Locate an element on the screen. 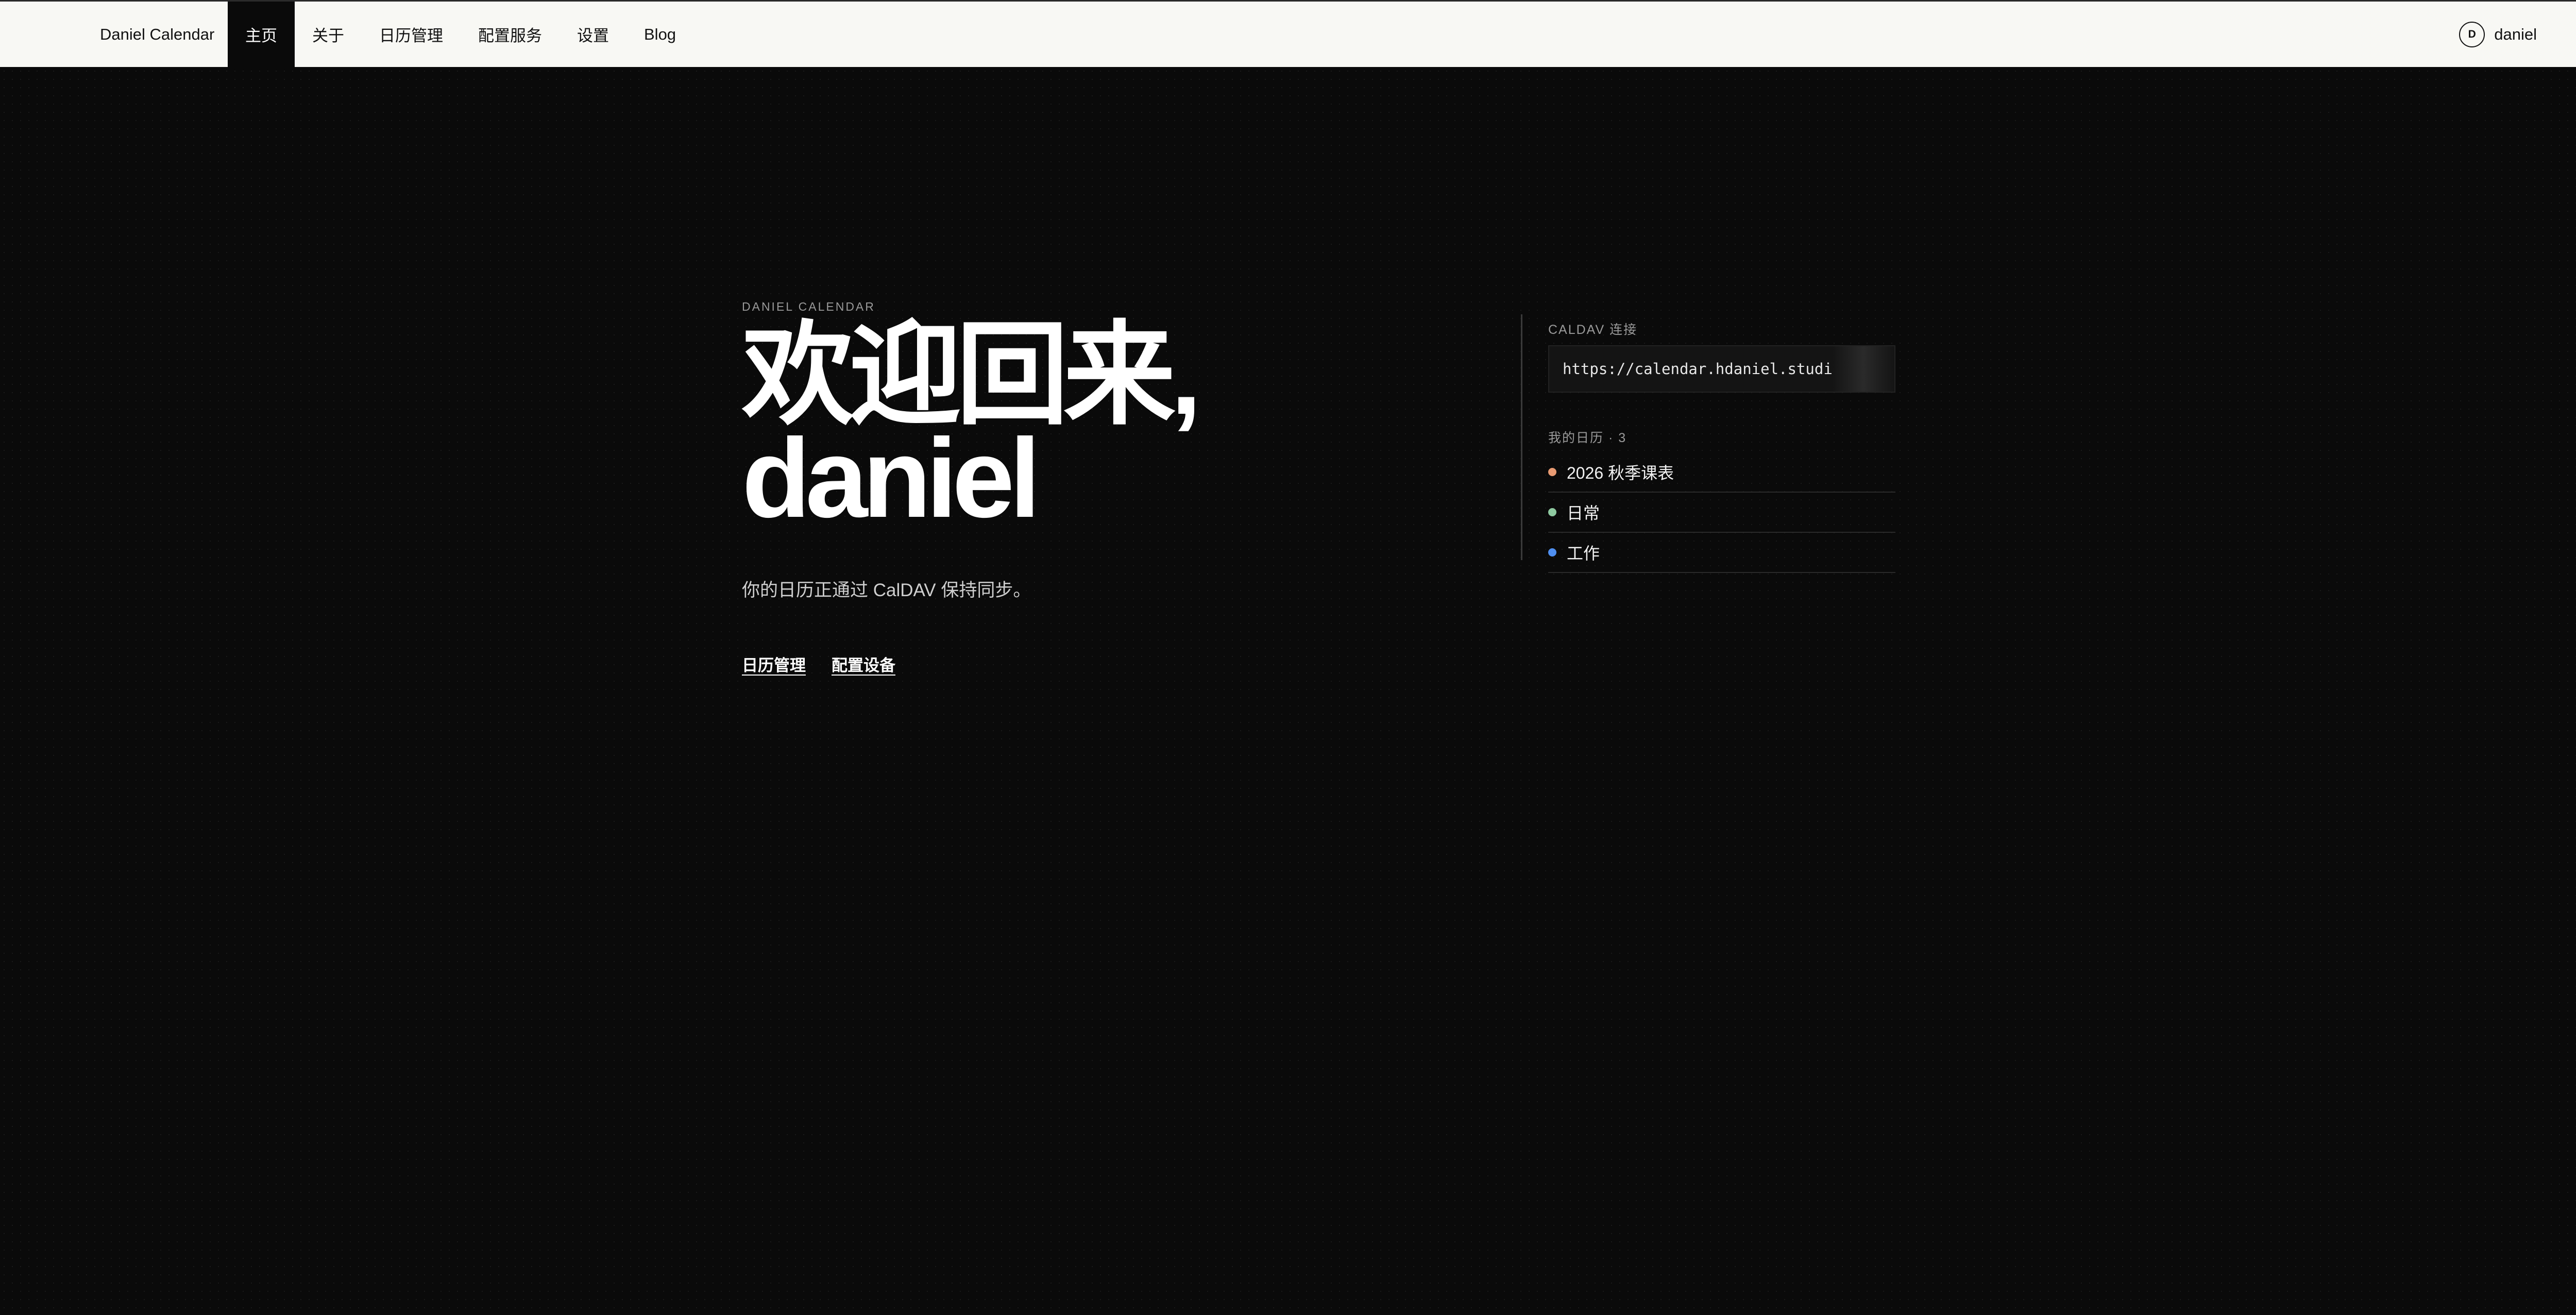 The height and width of the screenshot is (1315, 2576). caldav-url-field: https://calendar.hdaniel.studi is located at coordinates (1721, 369).